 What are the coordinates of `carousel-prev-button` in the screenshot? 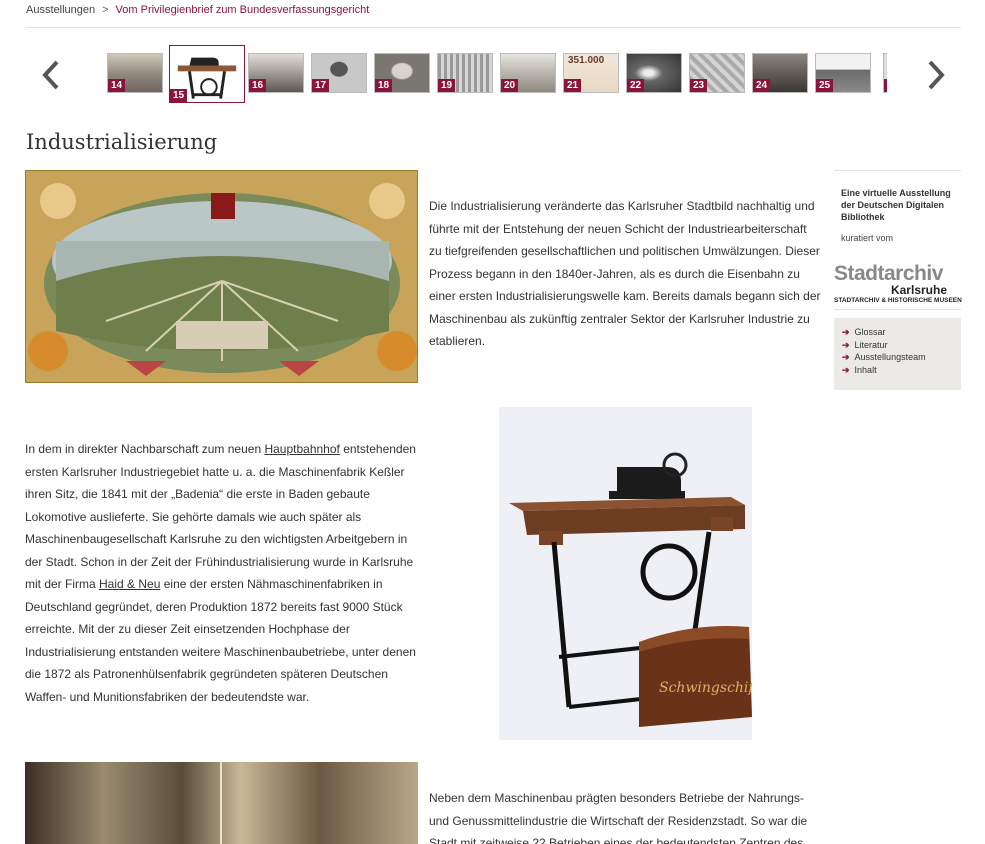 It's located at (52, 75).